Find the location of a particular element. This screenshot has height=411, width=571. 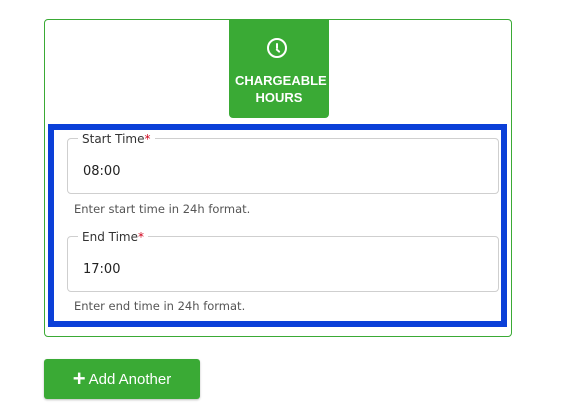

end-time-input: 17:00 is located at coordinates (101, 270).